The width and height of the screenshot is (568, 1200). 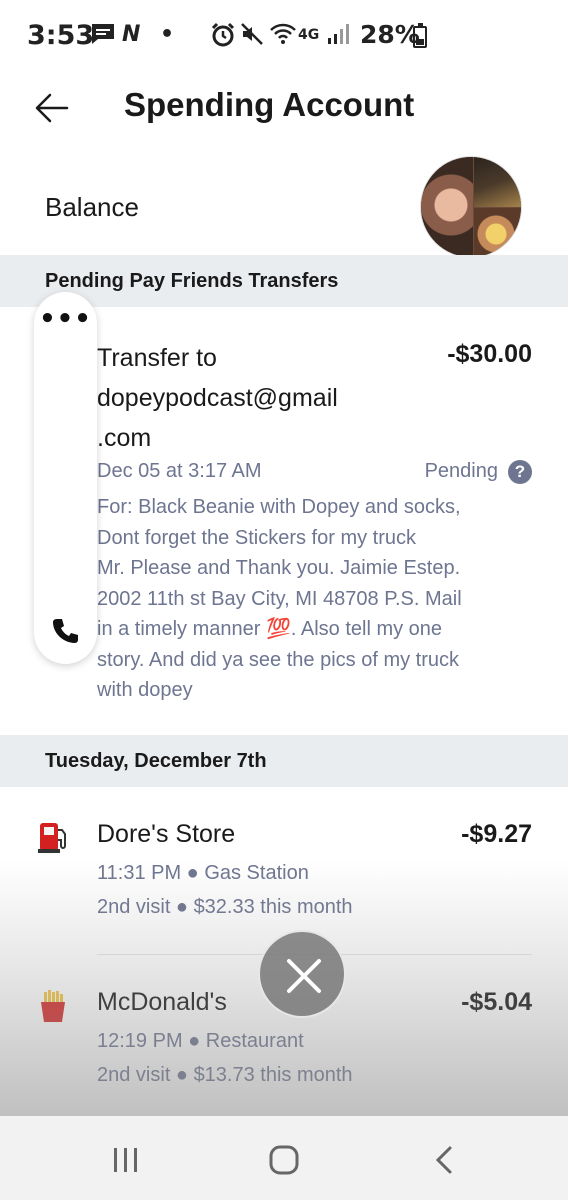 What do you see at coordinates (200, 1041) in the screenshot?
I see `transaction-time-category: 12:19 PM ● Restaurant` at bounding box center [200, 1041].